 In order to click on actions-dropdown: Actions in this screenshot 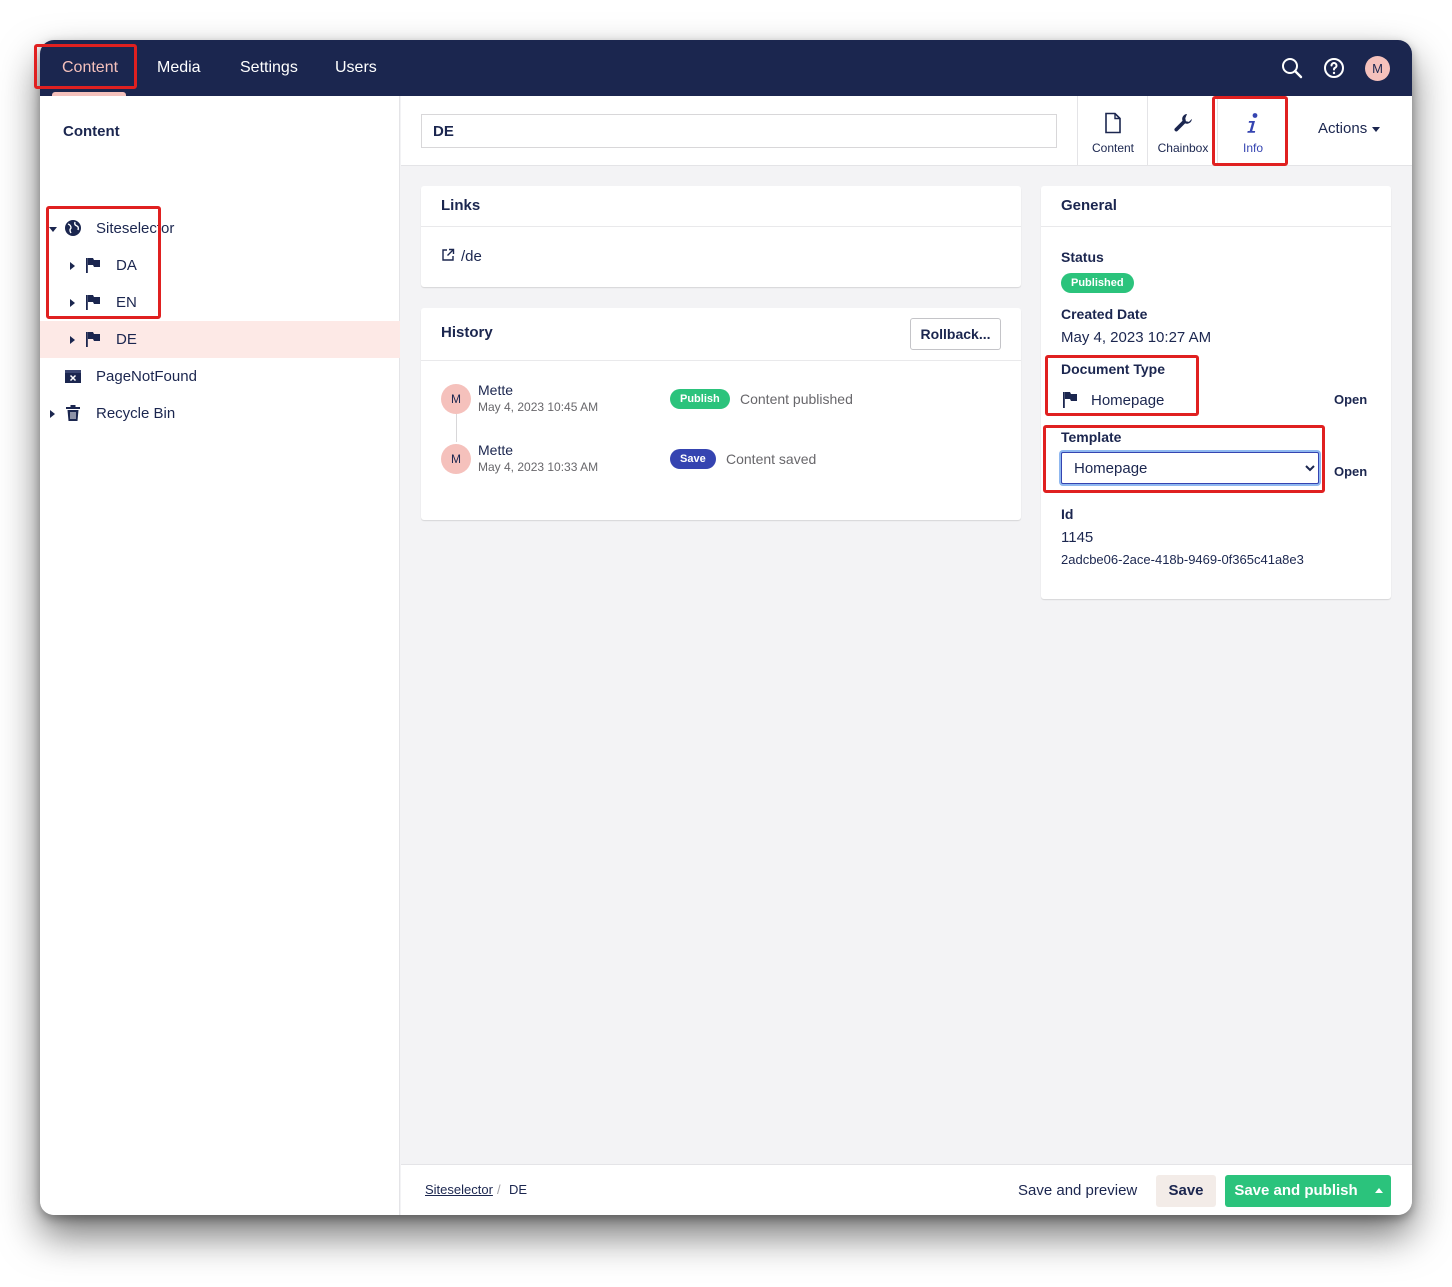, I will do `click(1349, 128)`.